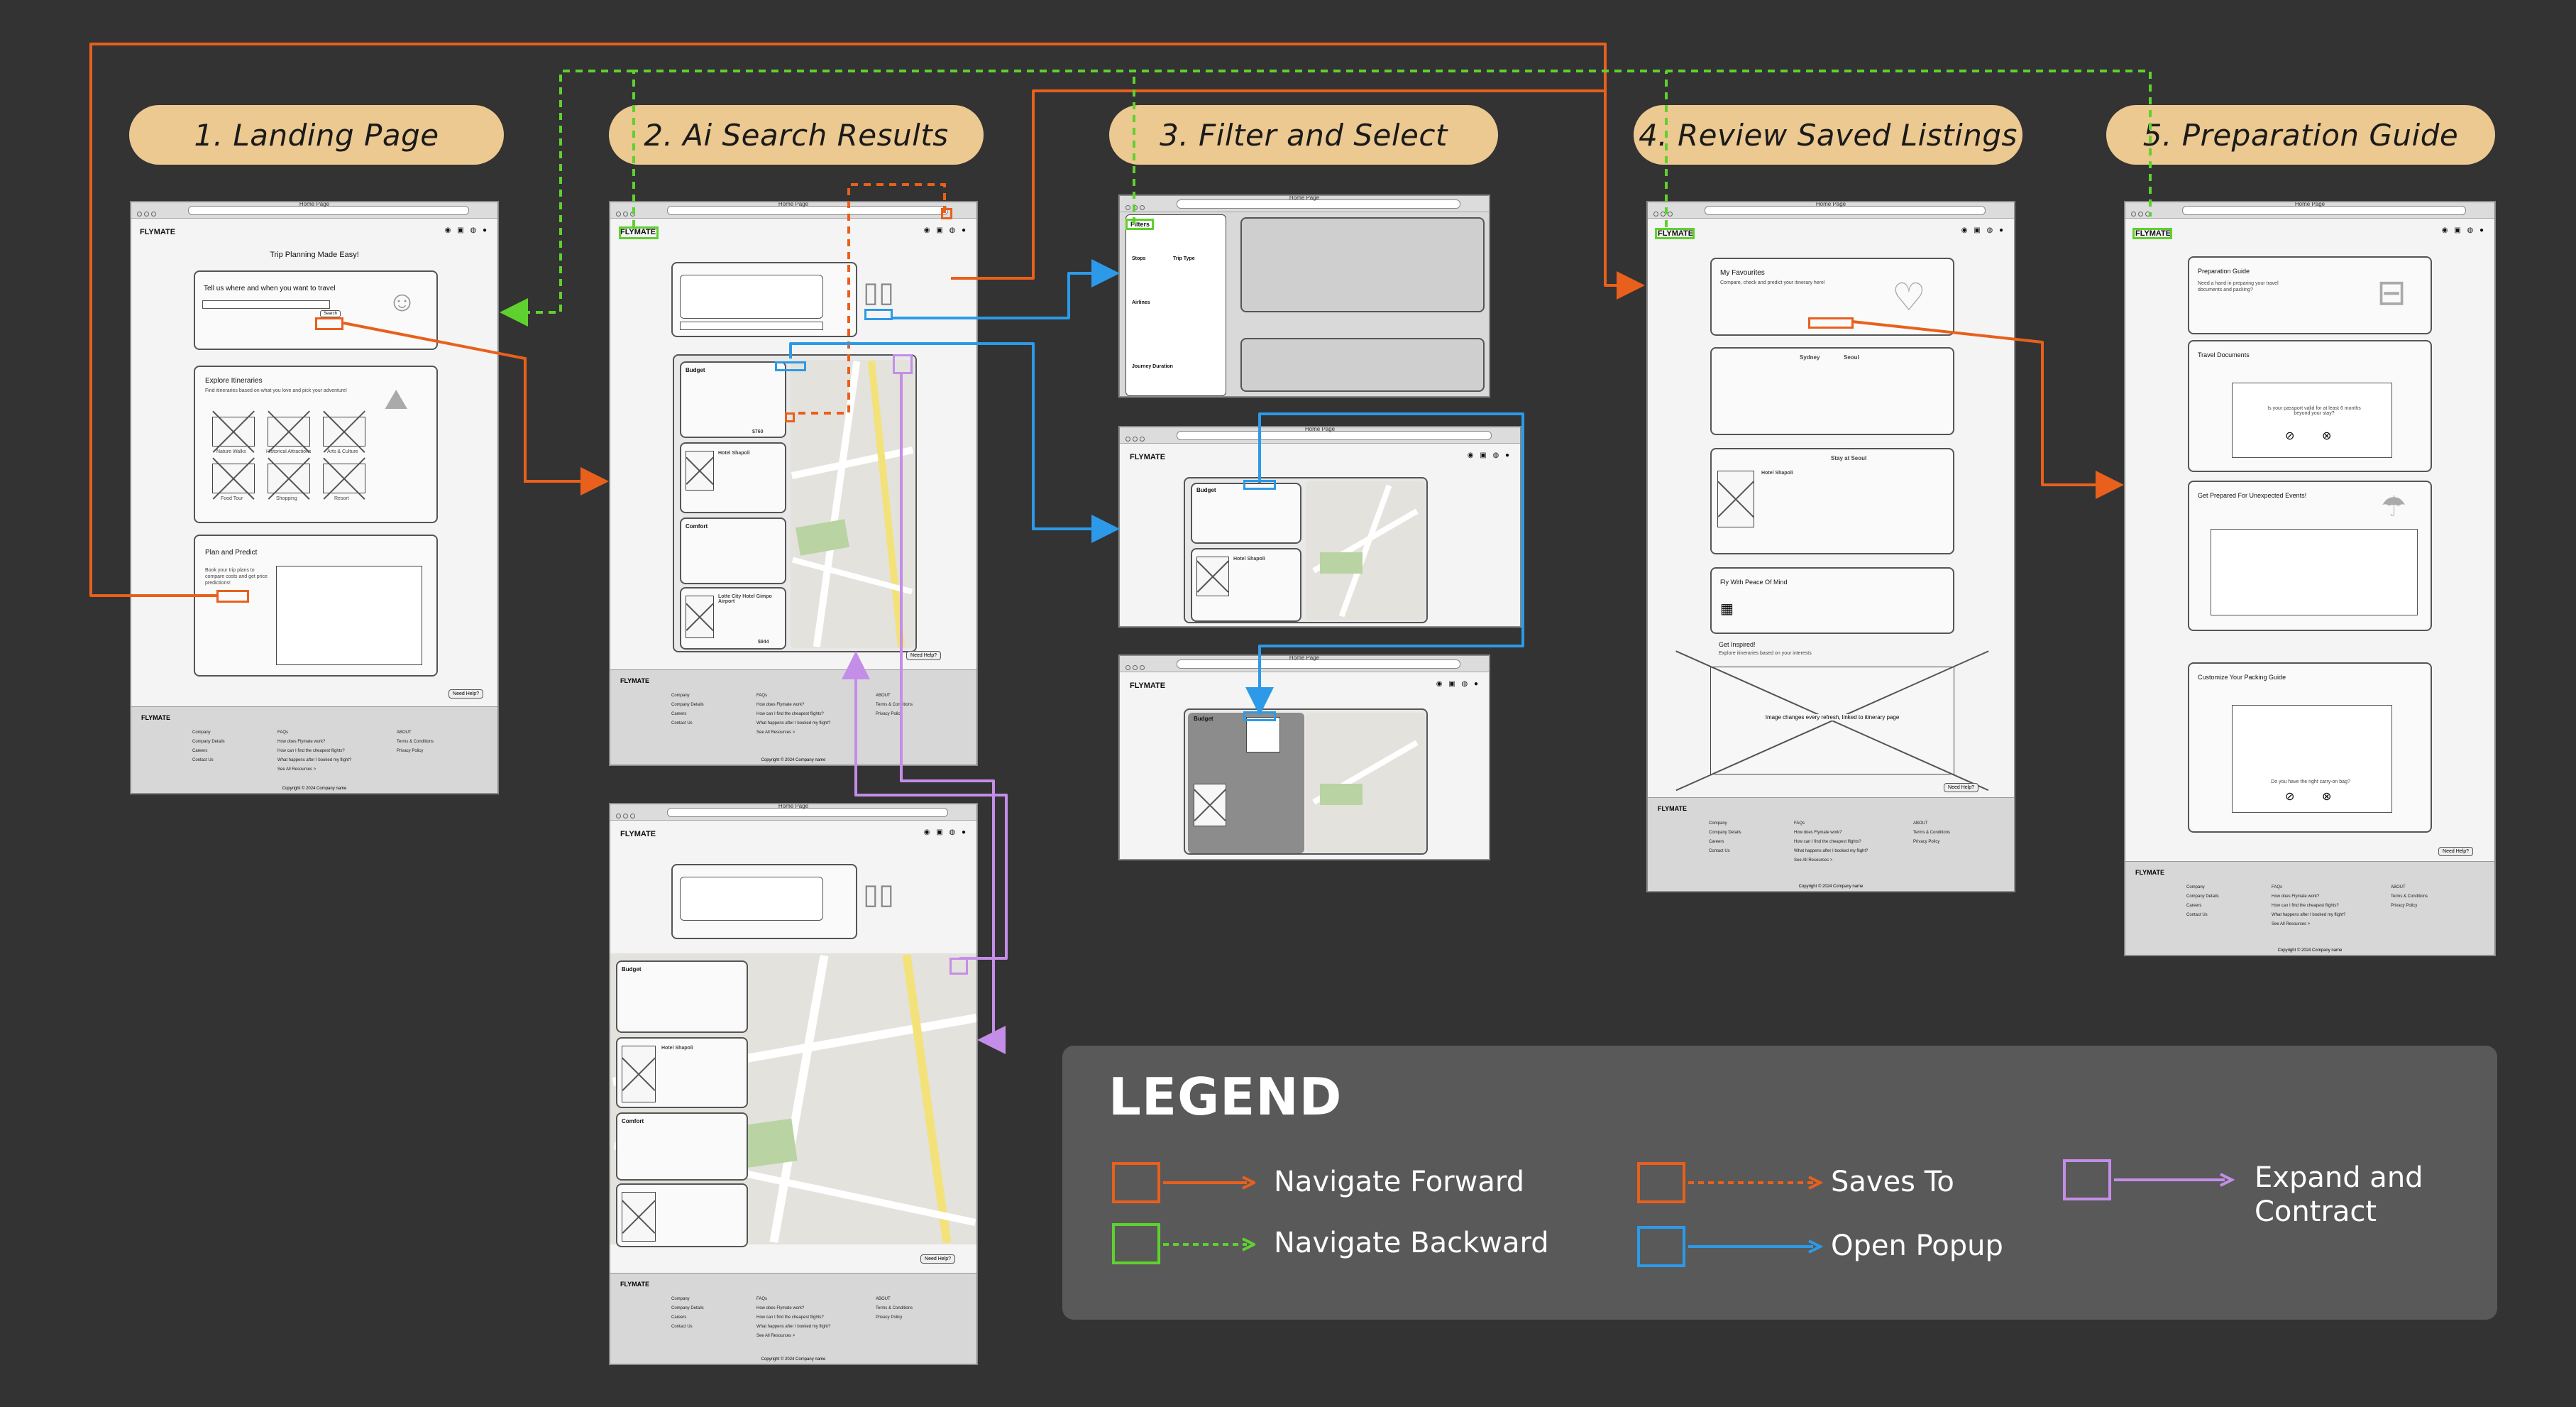  What do you see at coordinates (1754, 582) in the screenshot?
I see `peace-title: Fly With Peace Of Mind` at bounding box center [1754, 582].